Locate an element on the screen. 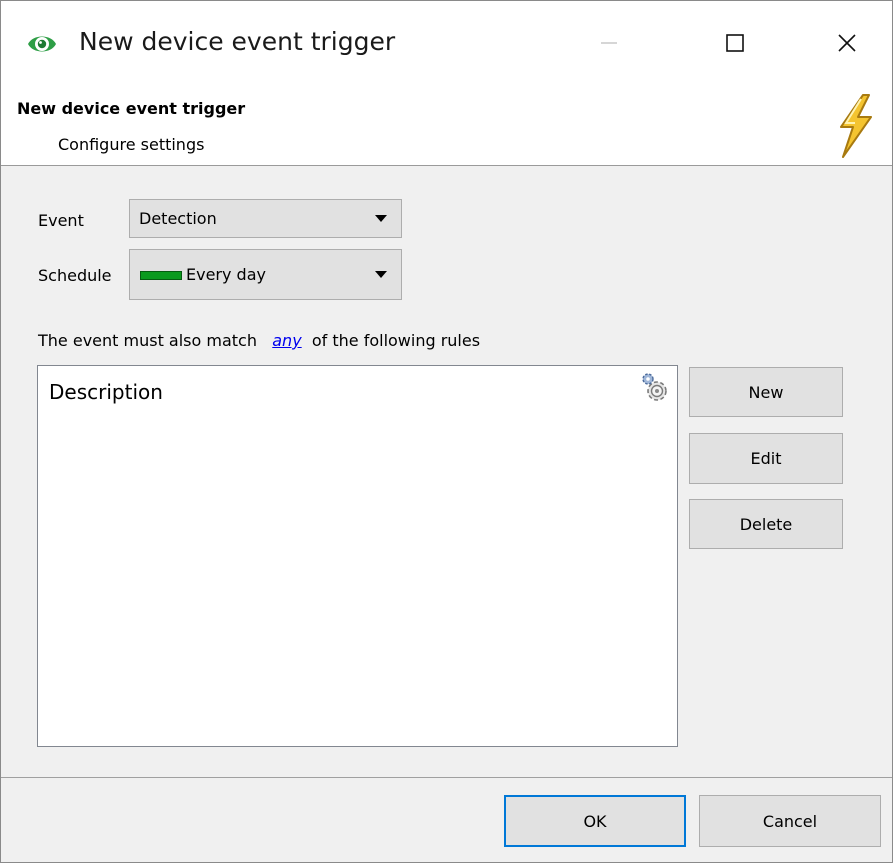  schedule-label: Schedule is located at coordinates (75, 275).